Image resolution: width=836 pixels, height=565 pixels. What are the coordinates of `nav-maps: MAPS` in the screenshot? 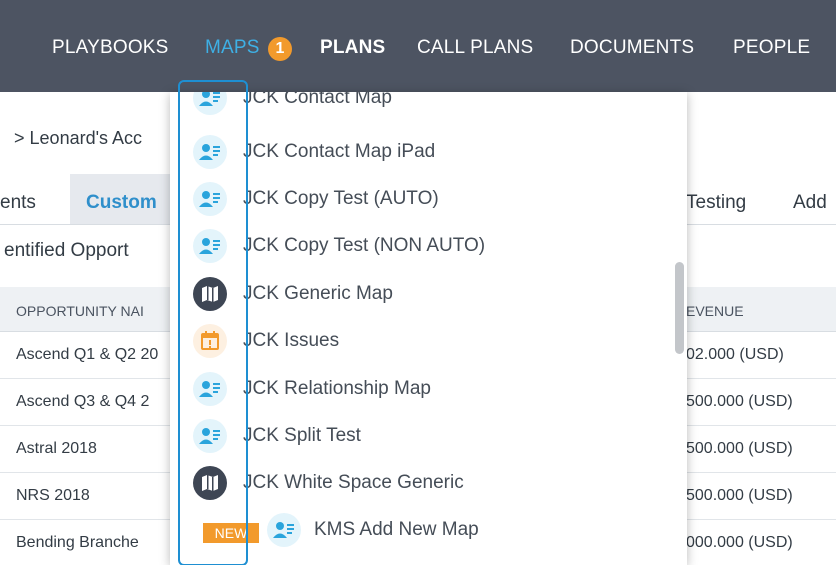 It's located at (232, 48).